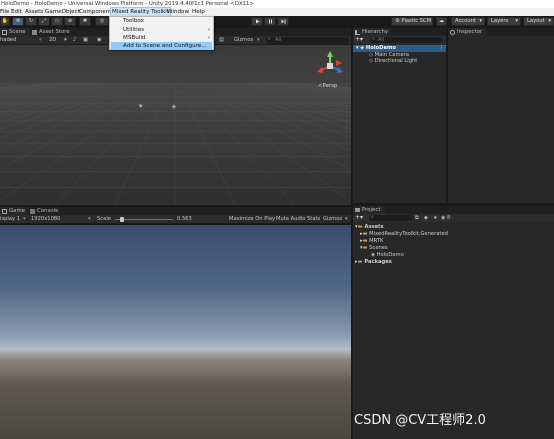 This screenshot has width=554, height=439. Describe the element at coordinates (122, 219) in the screenshot. I see `scale-slider-knob` at that location.